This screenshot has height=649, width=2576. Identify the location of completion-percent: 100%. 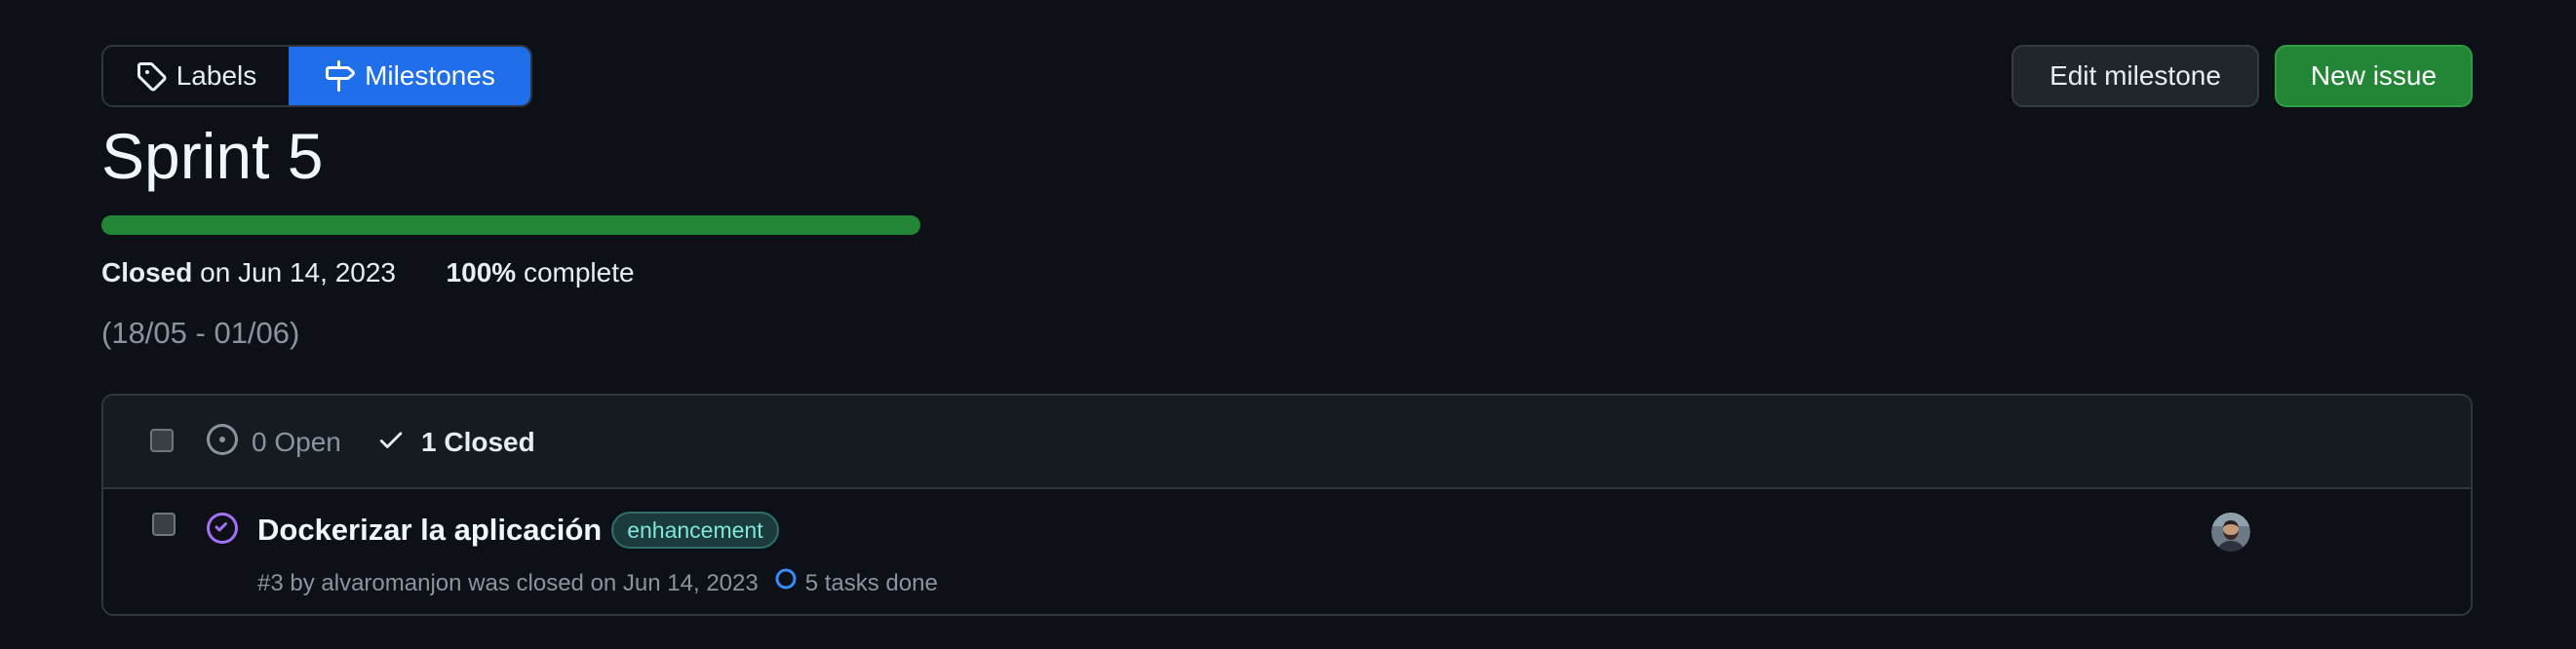
(481, 272).